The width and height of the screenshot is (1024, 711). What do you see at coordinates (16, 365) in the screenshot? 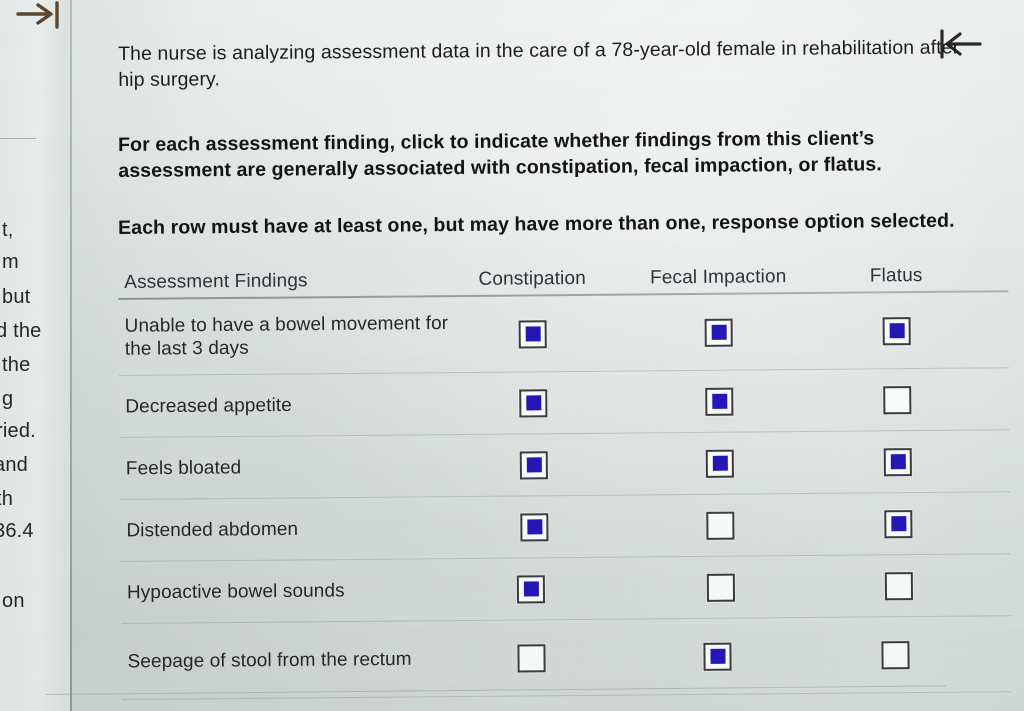
I see `left-fragment-4: the` at bounding box center [16, 365].